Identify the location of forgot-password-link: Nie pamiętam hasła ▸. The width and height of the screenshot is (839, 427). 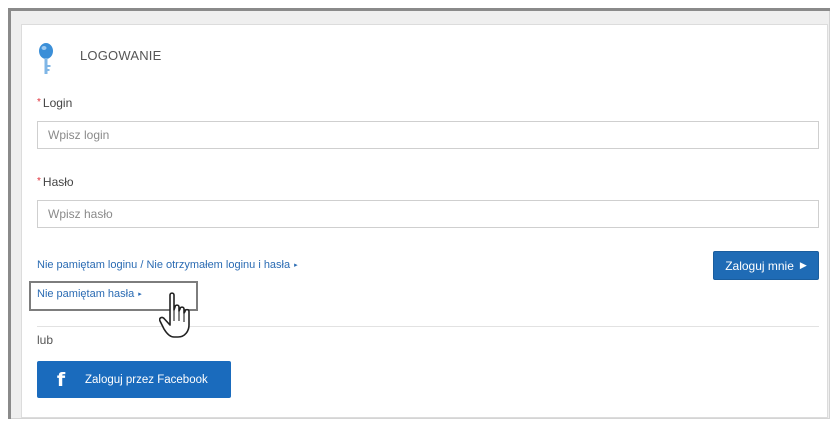
(89, 294).